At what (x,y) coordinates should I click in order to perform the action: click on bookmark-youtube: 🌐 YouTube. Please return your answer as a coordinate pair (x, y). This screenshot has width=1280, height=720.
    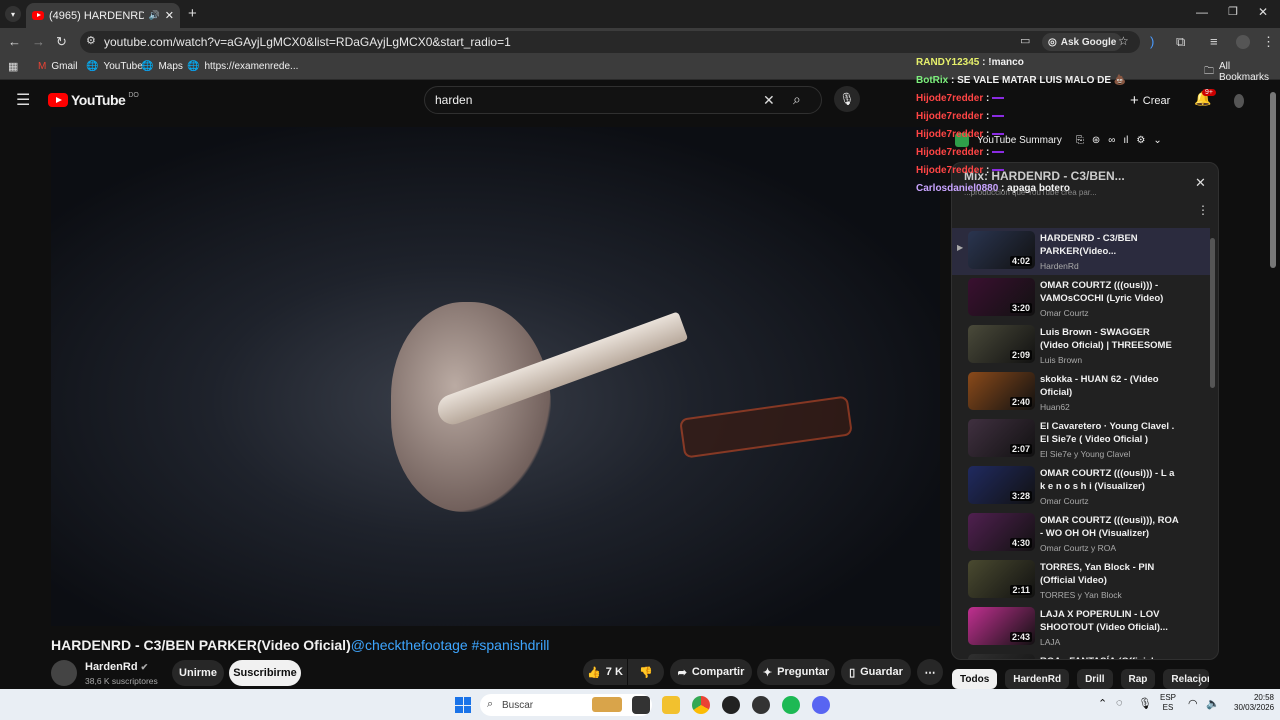
    Looking at the image, I should click on (114, 66).